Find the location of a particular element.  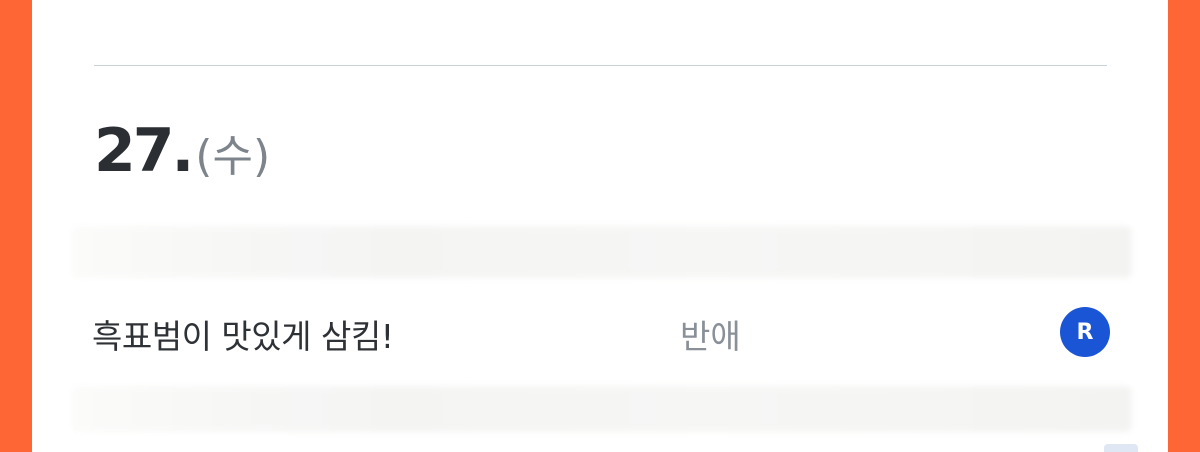

date-weekday: (수) is located at coordinates (233, 156).